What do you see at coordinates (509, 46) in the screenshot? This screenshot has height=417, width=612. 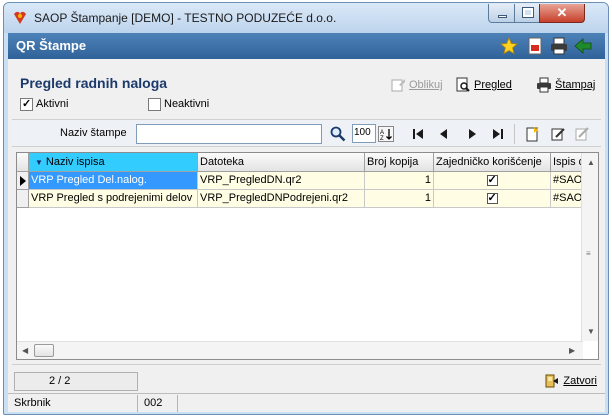 I see `star-icon` at bounding box center [509, 46].